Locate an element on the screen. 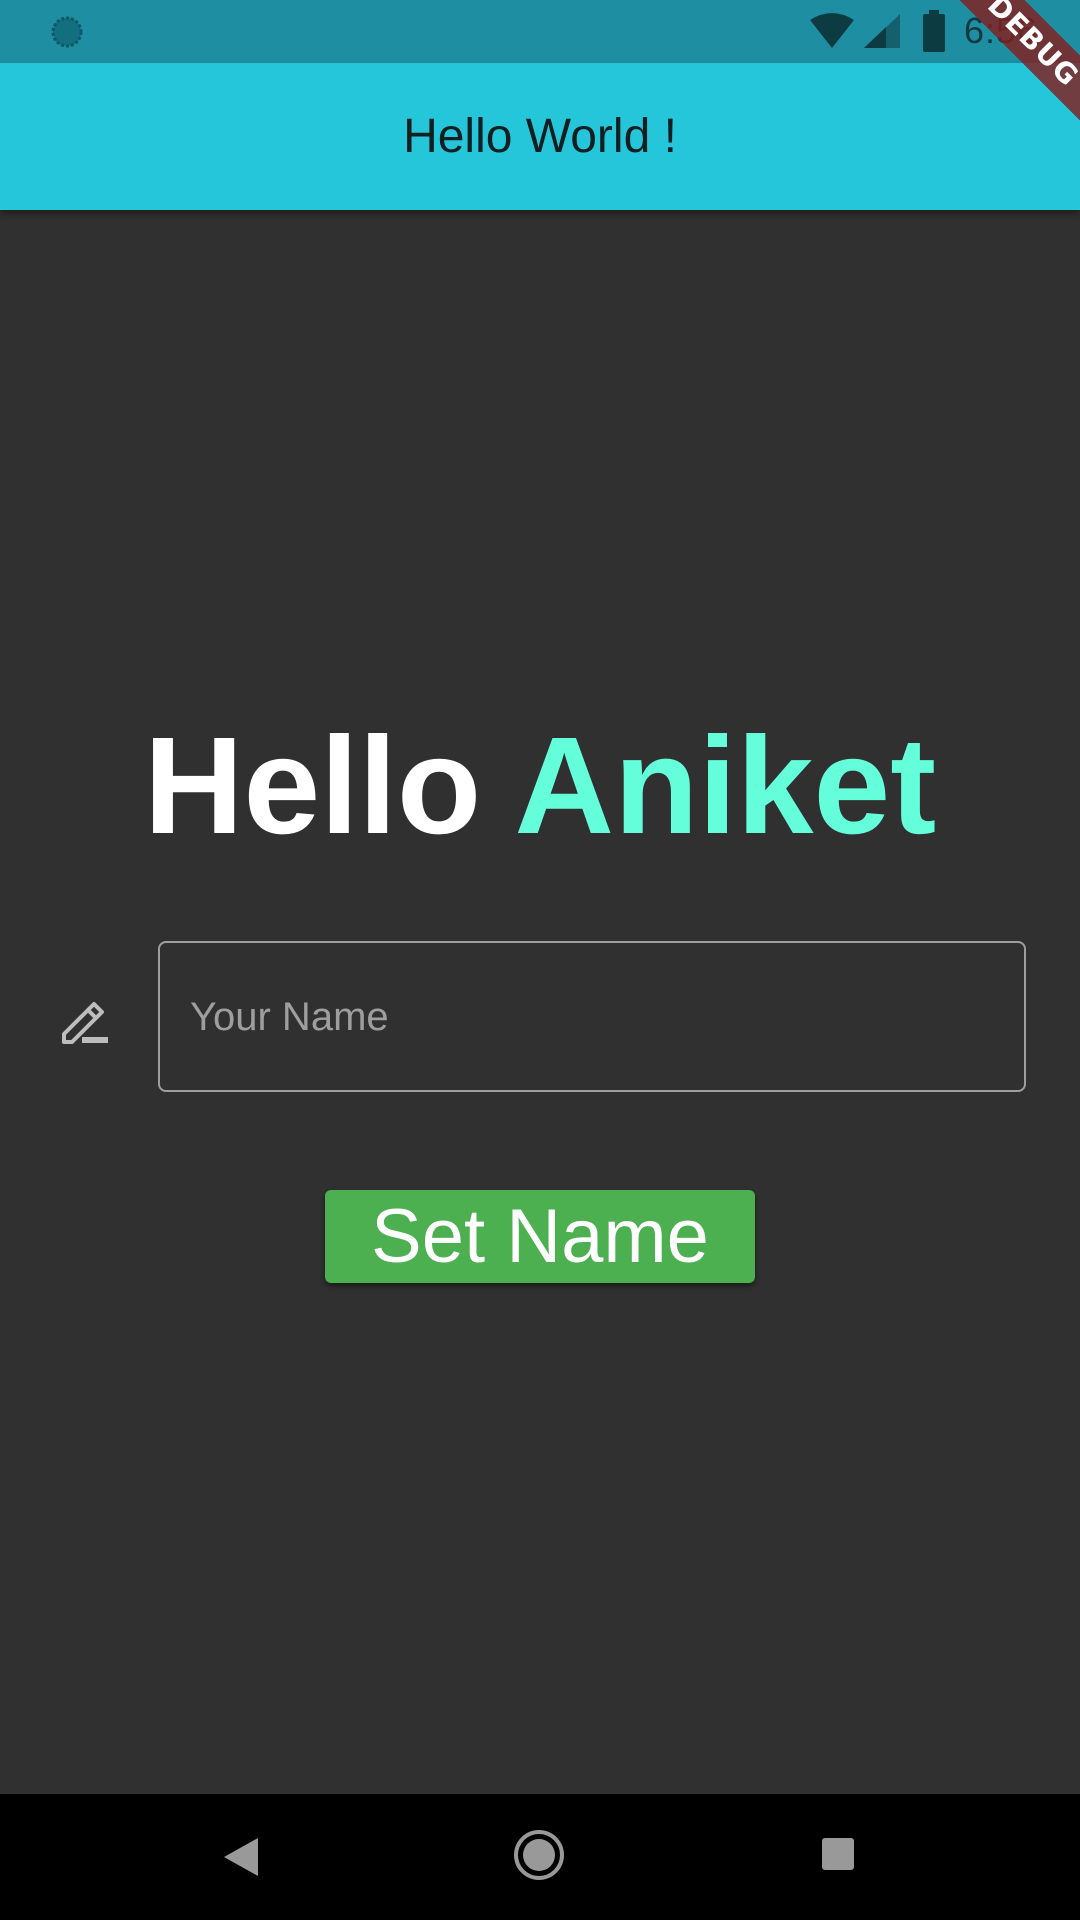 The width and height of the screenshot is (1080, 1920). name-input is located at coordinates (590, 1017).